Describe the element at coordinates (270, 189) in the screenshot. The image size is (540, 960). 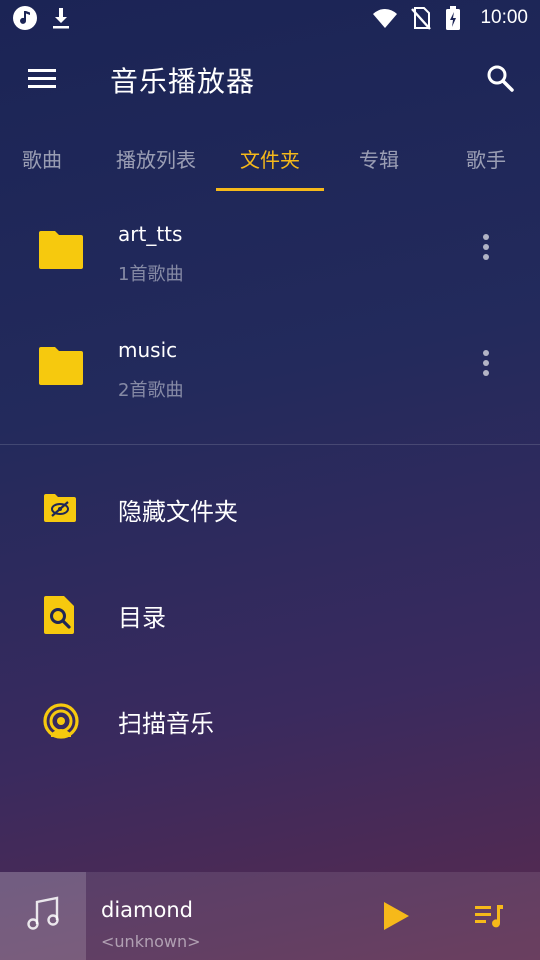
I see `tab-indicator` at that location.